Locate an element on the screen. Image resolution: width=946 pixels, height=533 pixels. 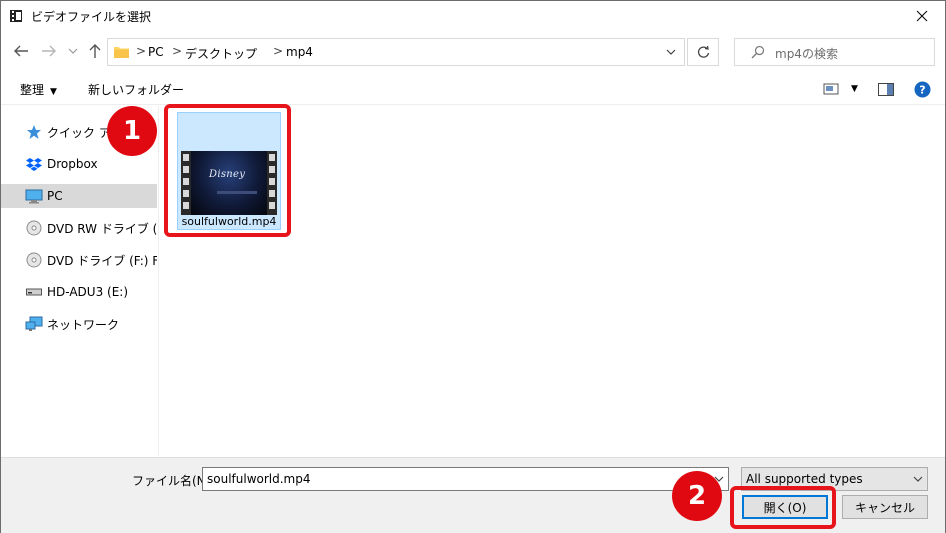
sidebar-item-label: HD-ADU3 (E:) is located at coordinates (87, 292).